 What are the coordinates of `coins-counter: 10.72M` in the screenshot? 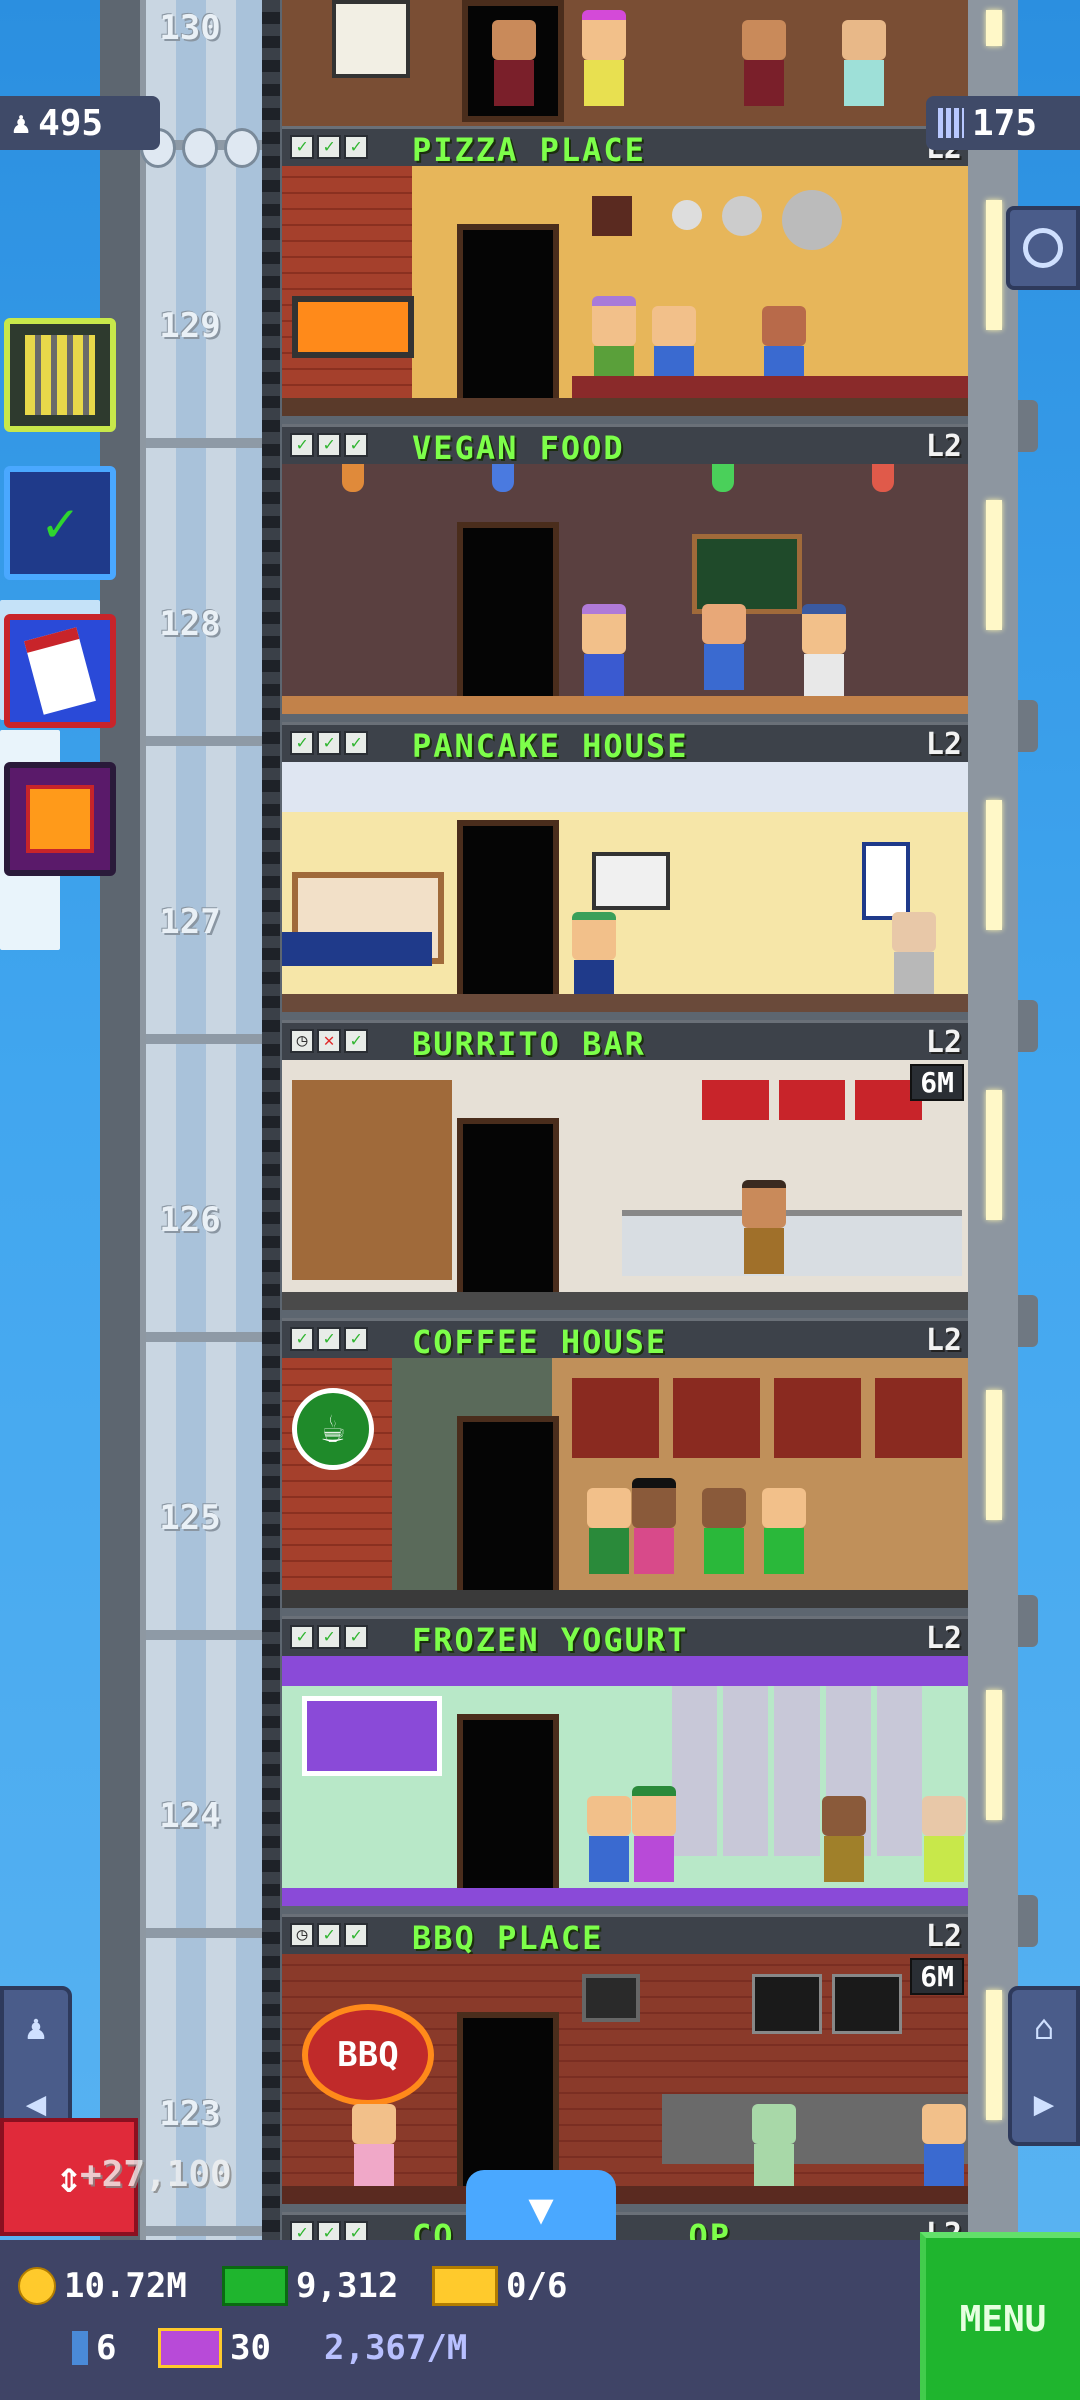 It's located at (102, 2286).